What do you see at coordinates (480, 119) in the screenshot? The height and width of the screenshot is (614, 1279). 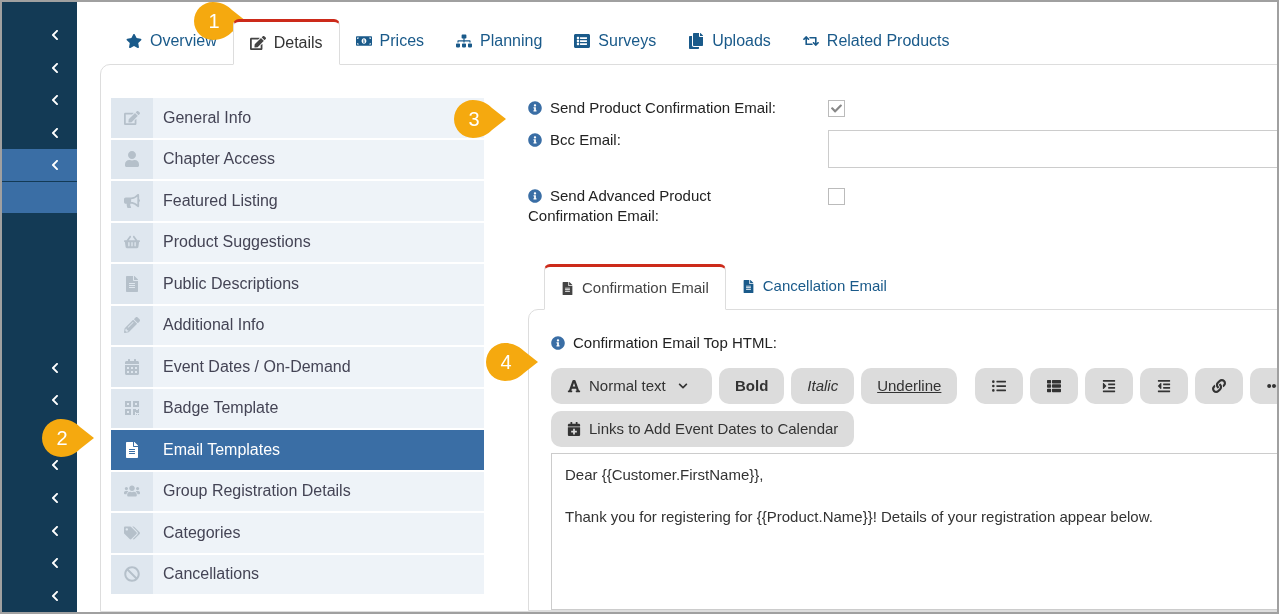 I see `callout-tooltip: 3` at bounding box center [480, 119].